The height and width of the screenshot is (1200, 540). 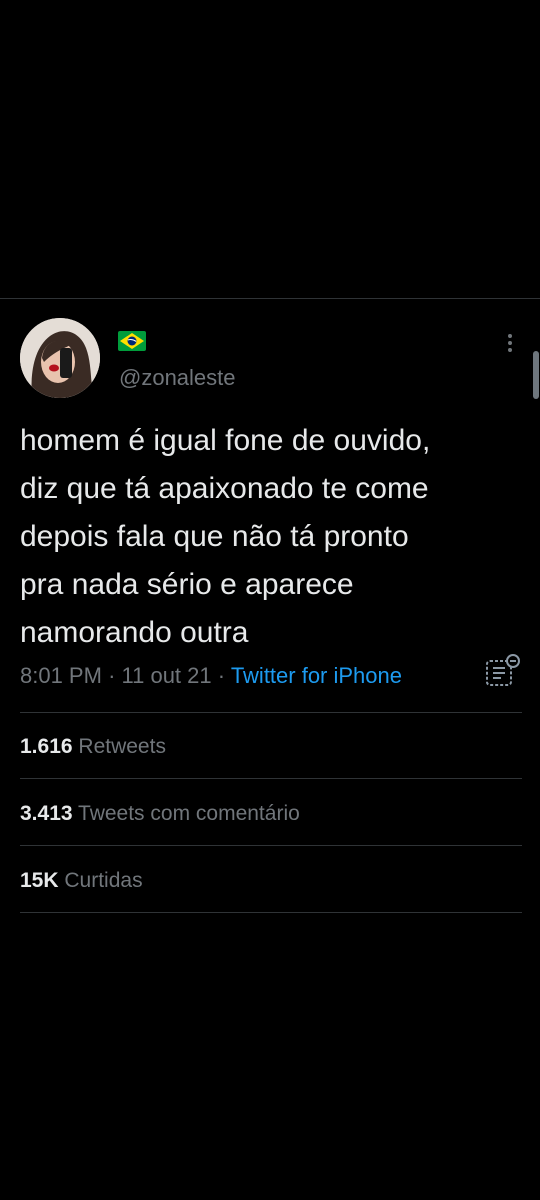 What do you see at coordinates (189, 813) in the screenshot?
I see `quote-tweets-label: Tweets com comentário` at bounding box center [189, 813].